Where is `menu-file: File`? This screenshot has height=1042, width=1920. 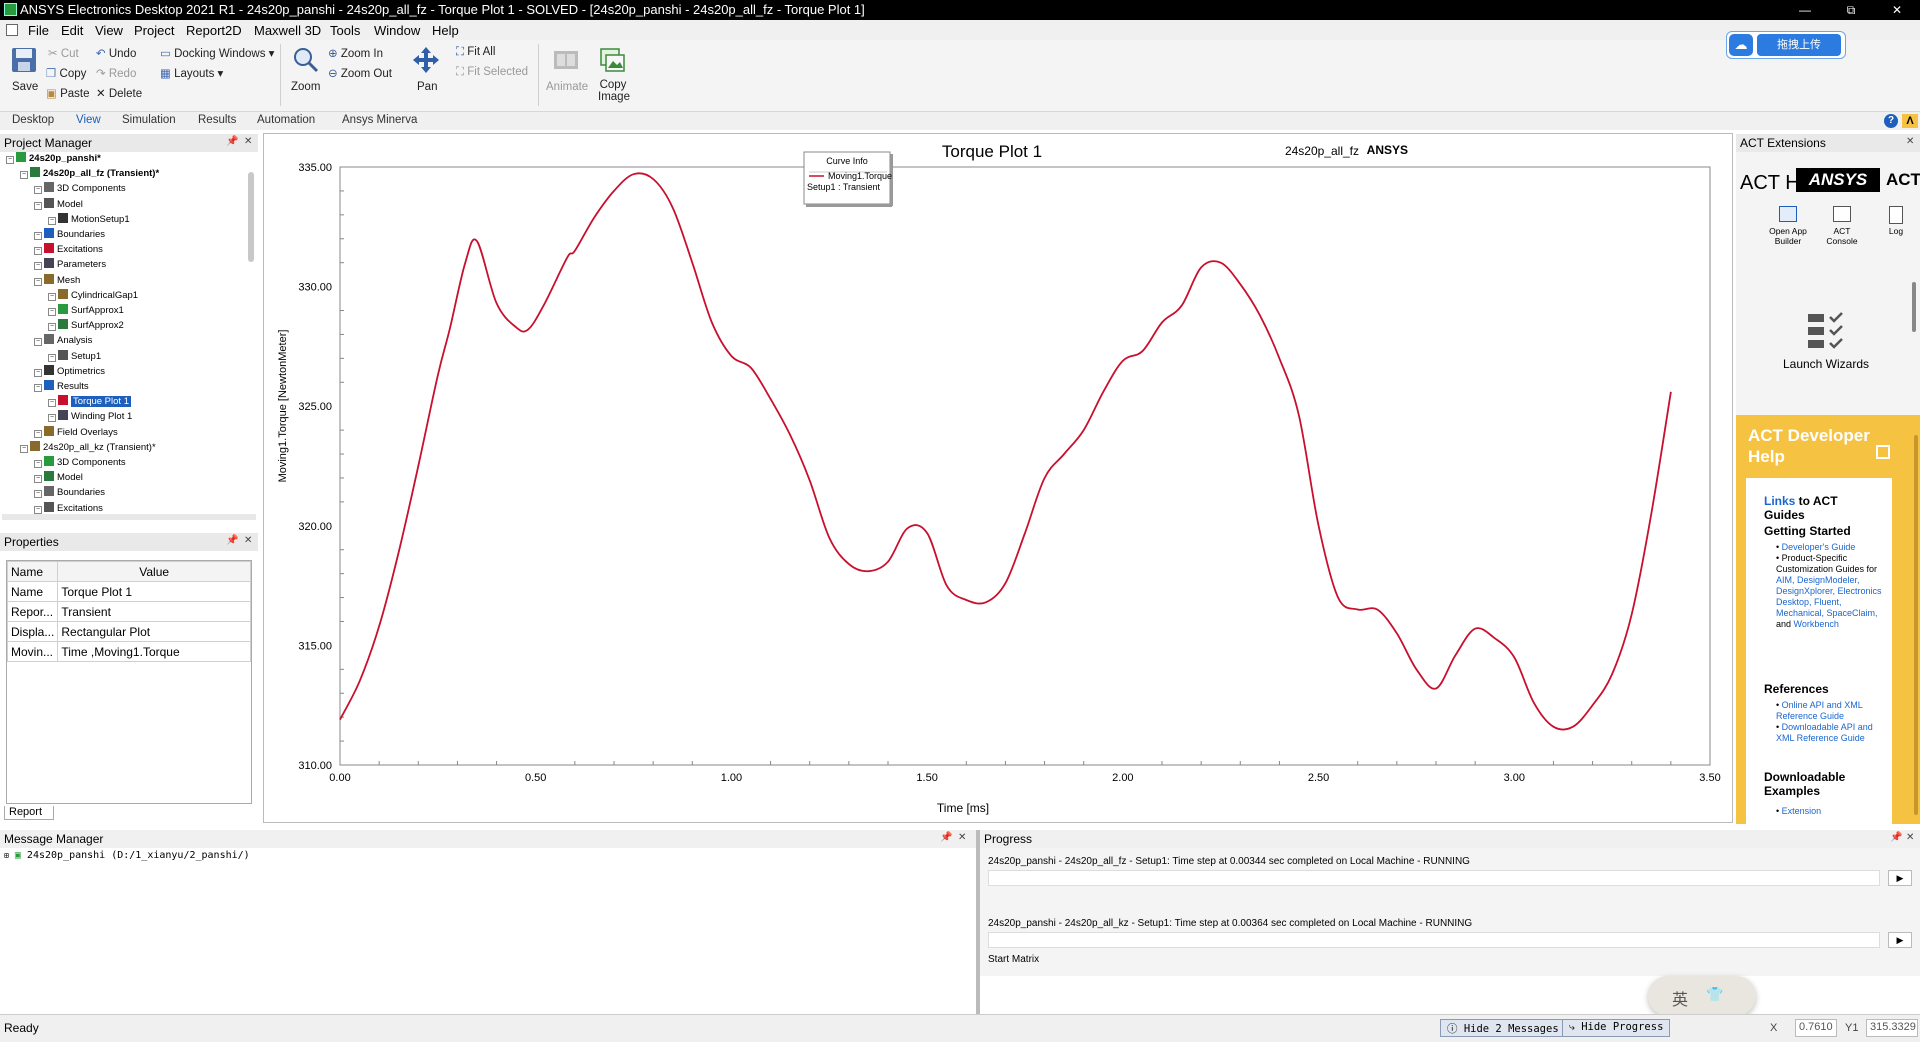 menu-file: File is located at coordinates (38, 30).